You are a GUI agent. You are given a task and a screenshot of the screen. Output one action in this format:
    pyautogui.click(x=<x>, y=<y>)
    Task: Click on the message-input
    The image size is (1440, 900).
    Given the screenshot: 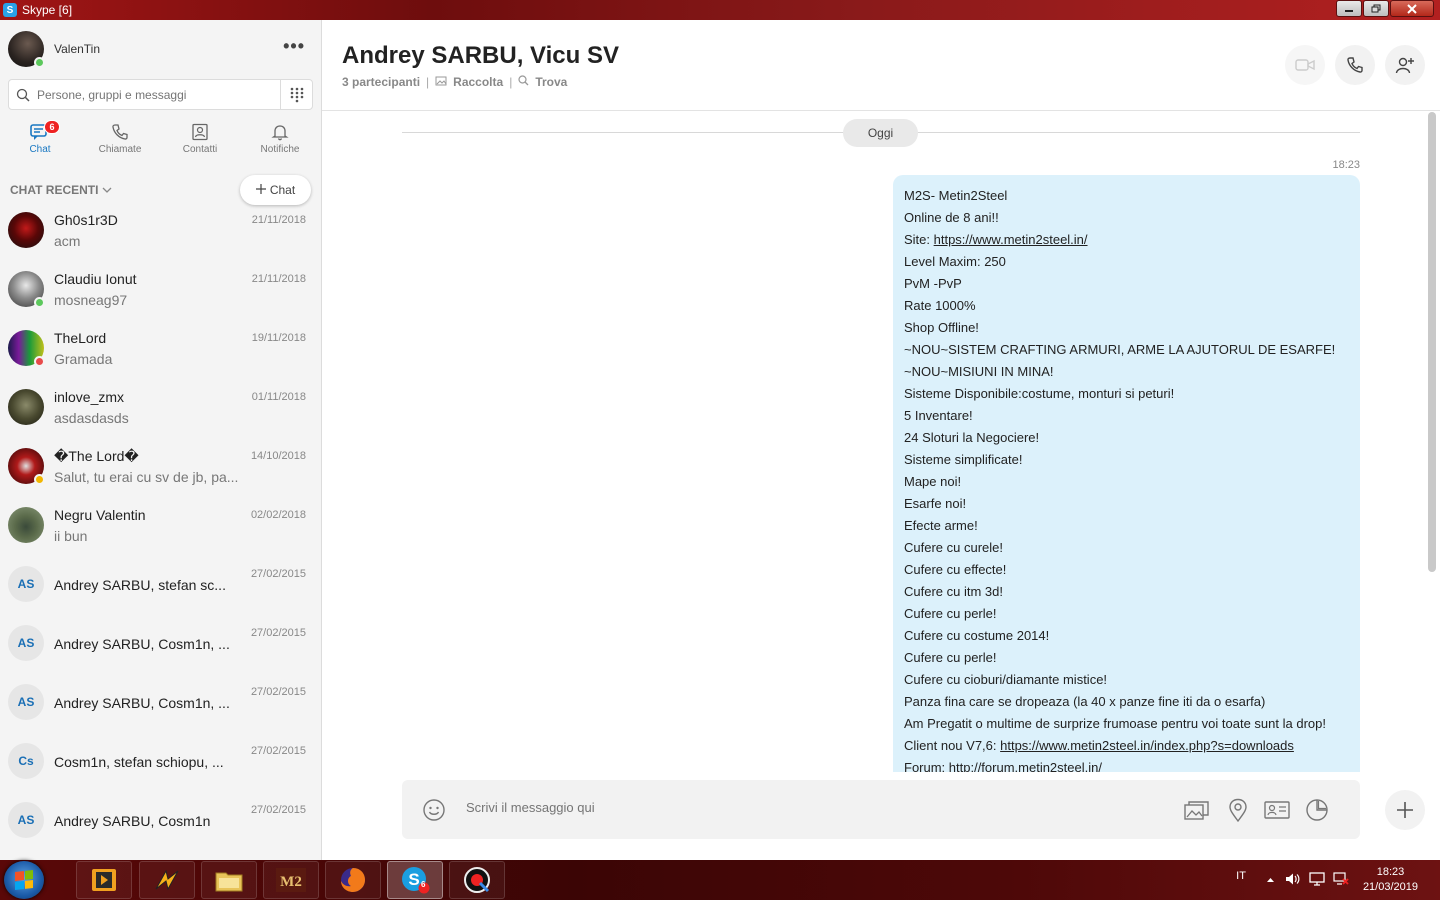 What is the action you would take?
    pyautogui.click(x=766, y=807)
    